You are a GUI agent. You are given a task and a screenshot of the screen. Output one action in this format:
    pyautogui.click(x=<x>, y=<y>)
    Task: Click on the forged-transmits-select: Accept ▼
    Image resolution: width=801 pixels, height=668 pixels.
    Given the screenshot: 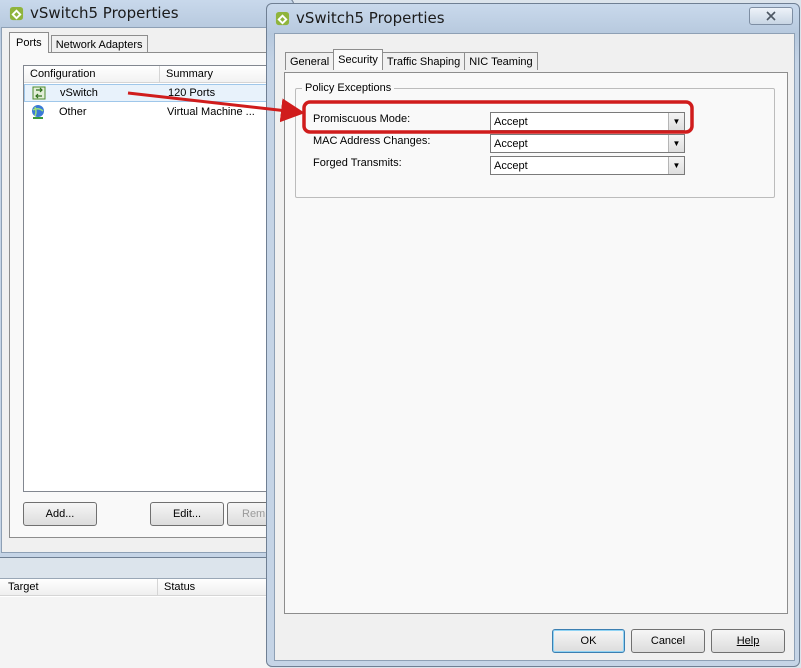 What is the action you would take?
    pyautogui.click(x=587, y=165)
    